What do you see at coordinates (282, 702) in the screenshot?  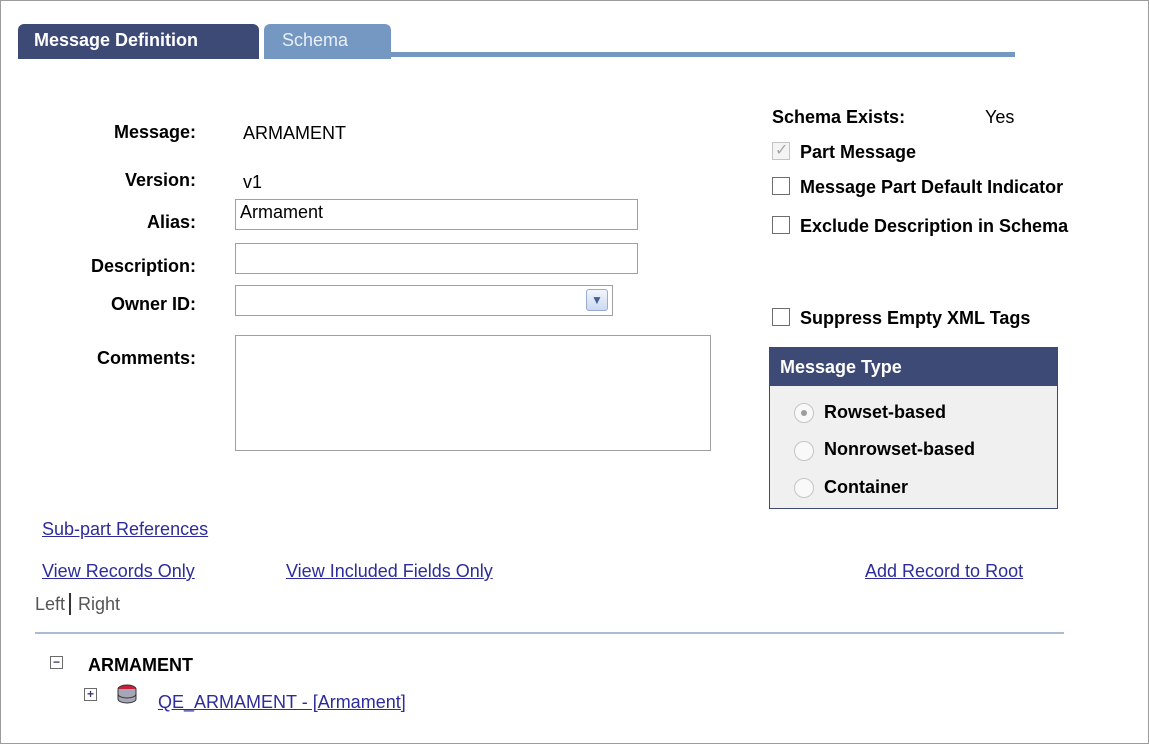 I see `tree-child-link: QE_ARMAMENT - [Armament]` at bounding box center [282, 702].